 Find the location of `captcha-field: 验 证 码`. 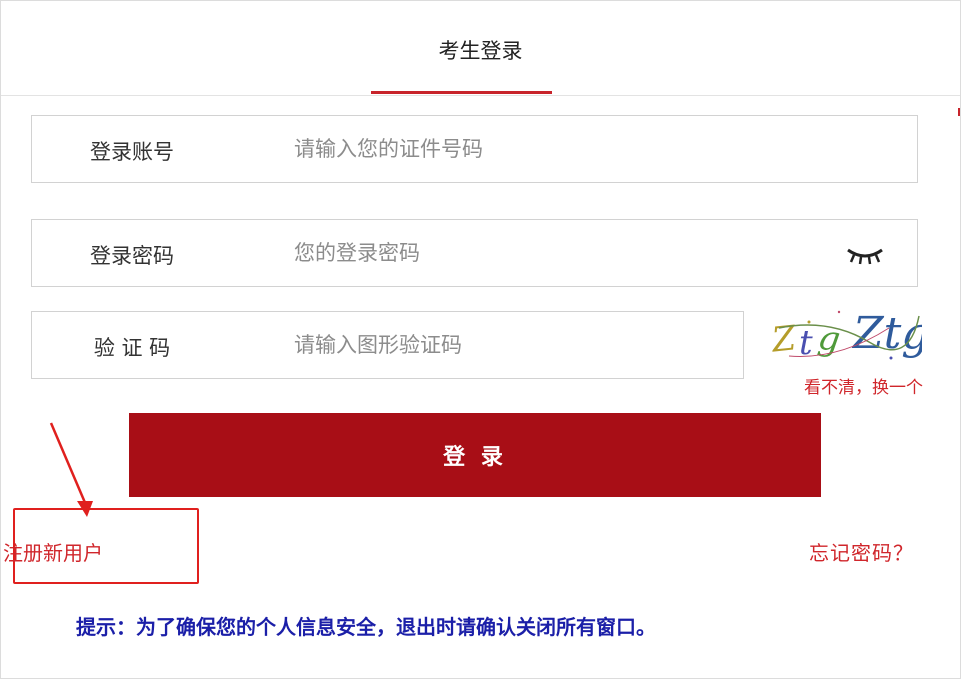

captcha-field: 验 证 码 is located at coordinates (387, 345).